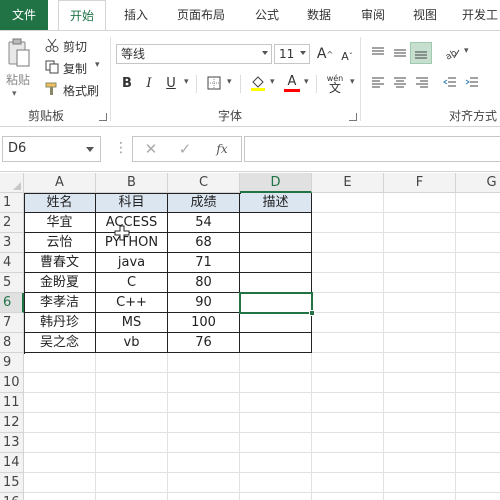 The width and height of the screenshot is (500, 500). What do you see at coordinates (348, 183) in the screenshot?
I see `column-header-e: E` at bounding box center [348, 183].